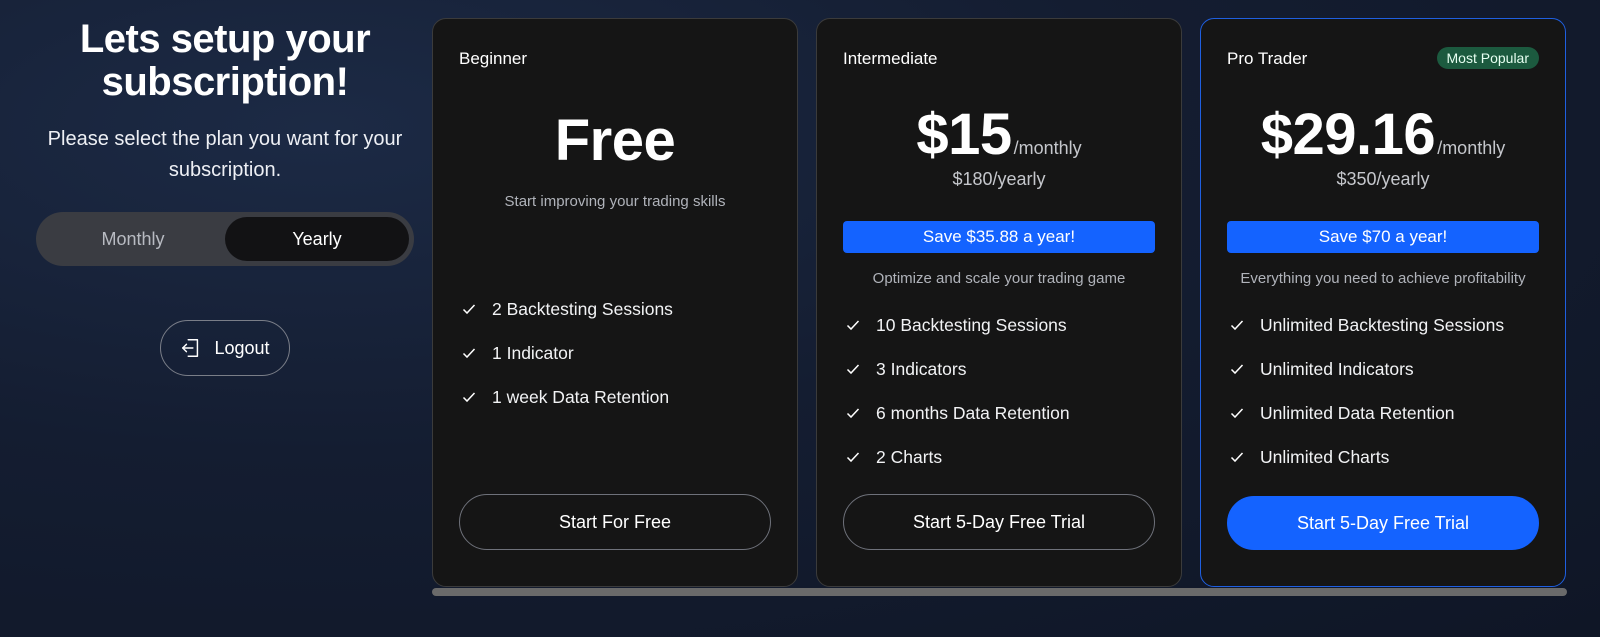 This screenshot has width=1600, height=637. I want to click on feature-text: 1 week Data Retention, so click(581, 396).